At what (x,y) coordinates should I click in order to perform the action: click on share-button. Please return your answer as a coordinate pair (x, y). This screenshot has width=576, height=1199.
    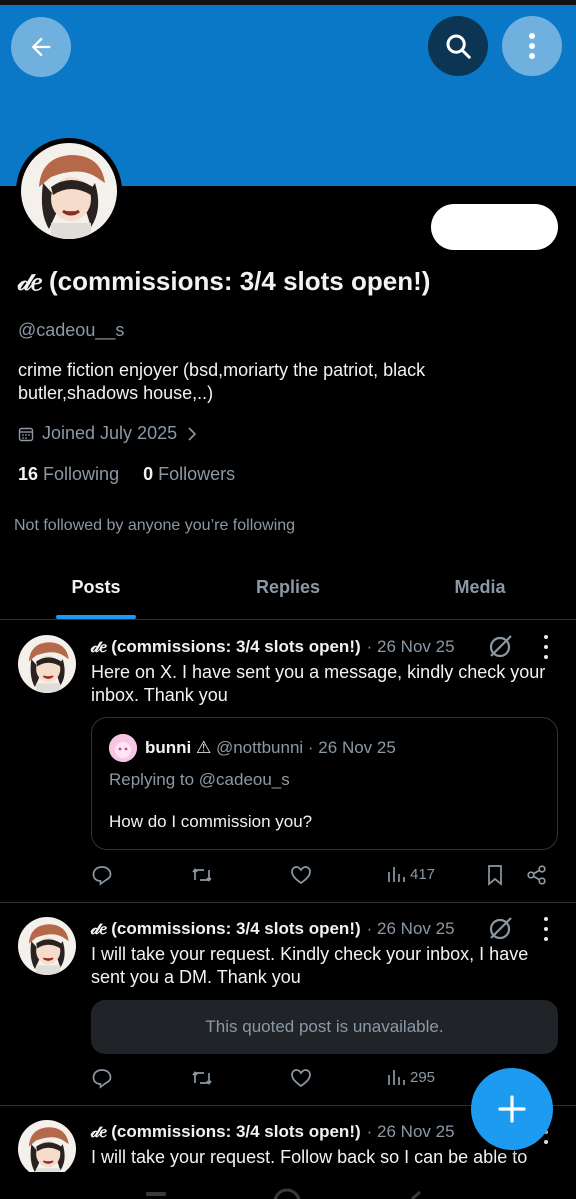
    Looking at the image, I should click on (537, 875).